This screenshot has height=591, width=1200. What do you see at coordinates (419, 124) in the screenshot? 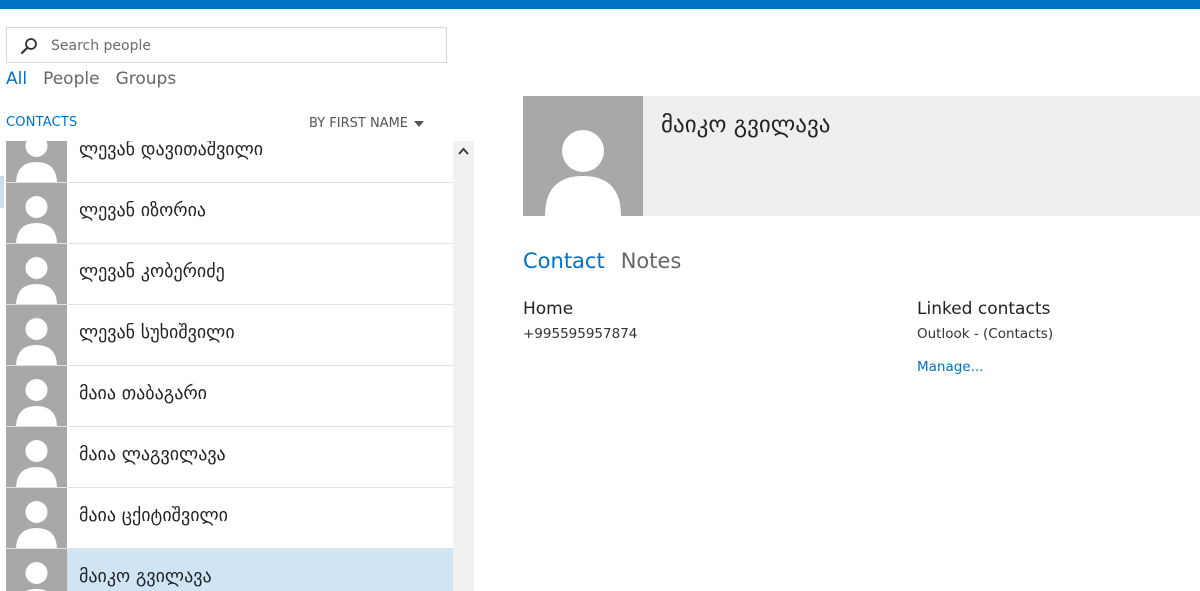
I see `chevron-down-icon` at bounding box center [419, 124].